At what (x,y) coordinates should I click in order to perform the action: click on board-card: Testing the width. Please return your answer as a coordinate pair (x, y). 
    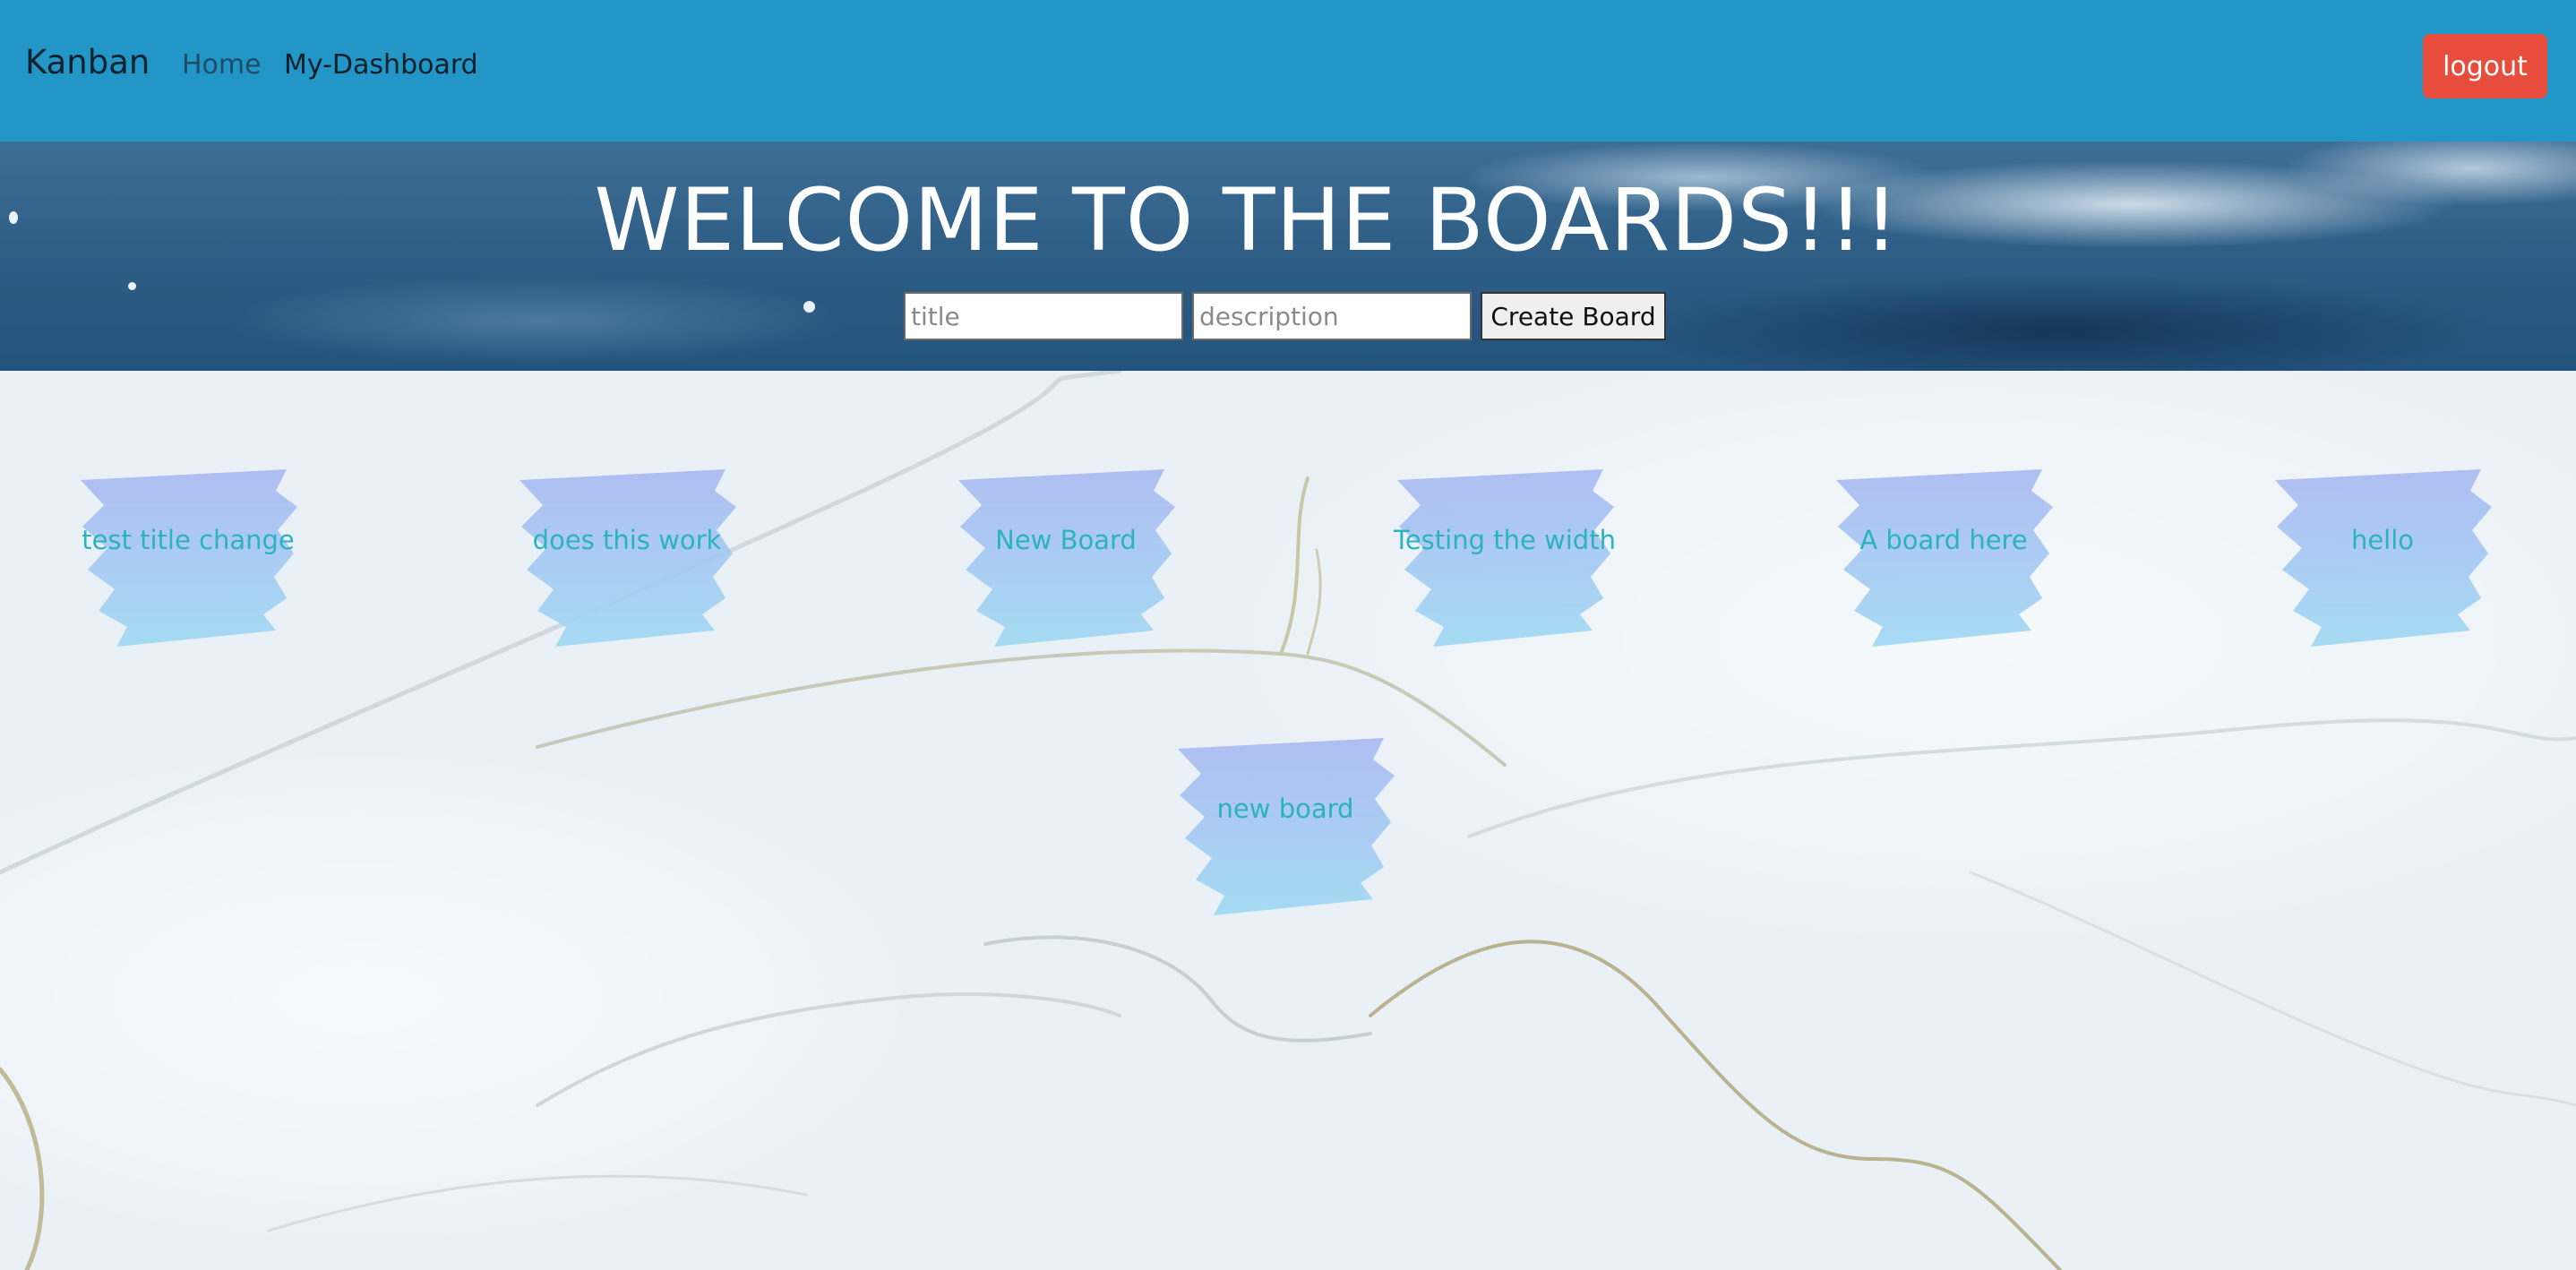
    Looking at the image, I should click on (1504, 558).